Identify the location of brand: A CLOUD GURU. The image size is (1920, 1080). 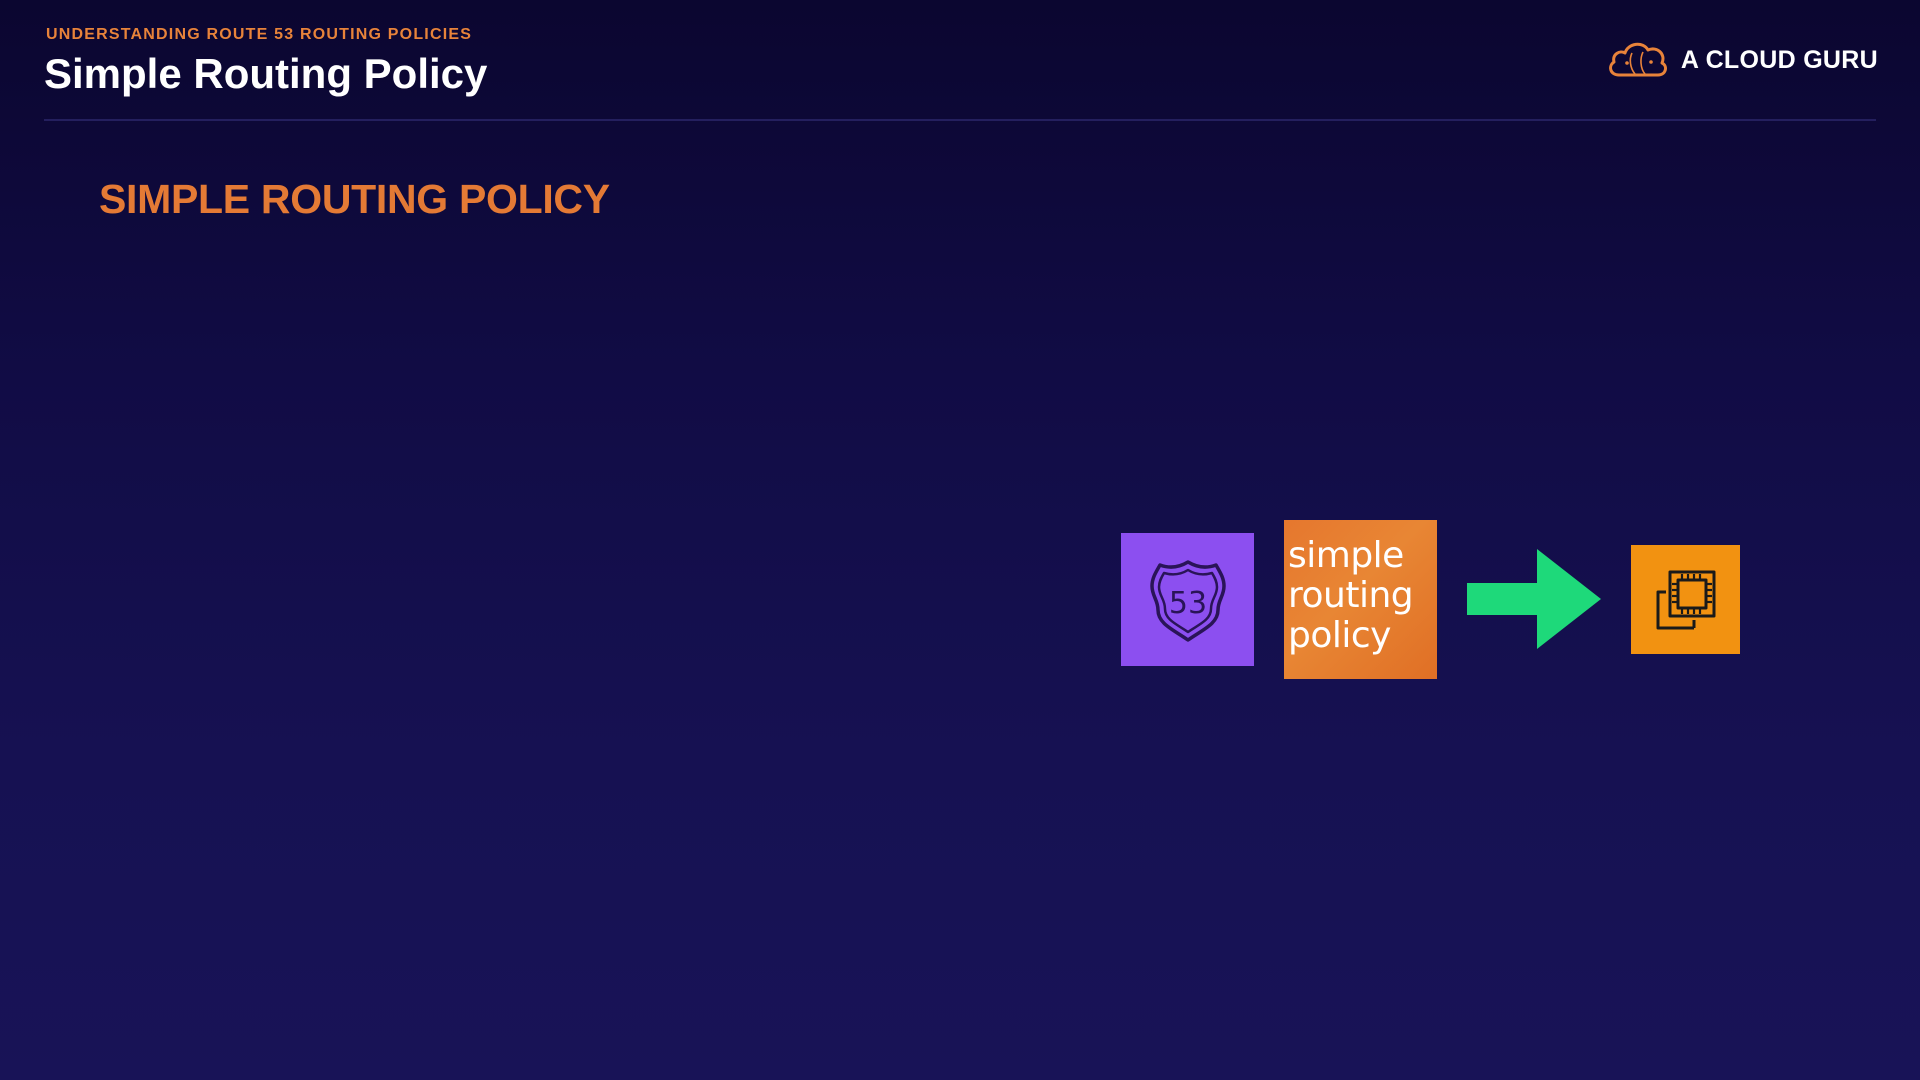
(1741, 60).